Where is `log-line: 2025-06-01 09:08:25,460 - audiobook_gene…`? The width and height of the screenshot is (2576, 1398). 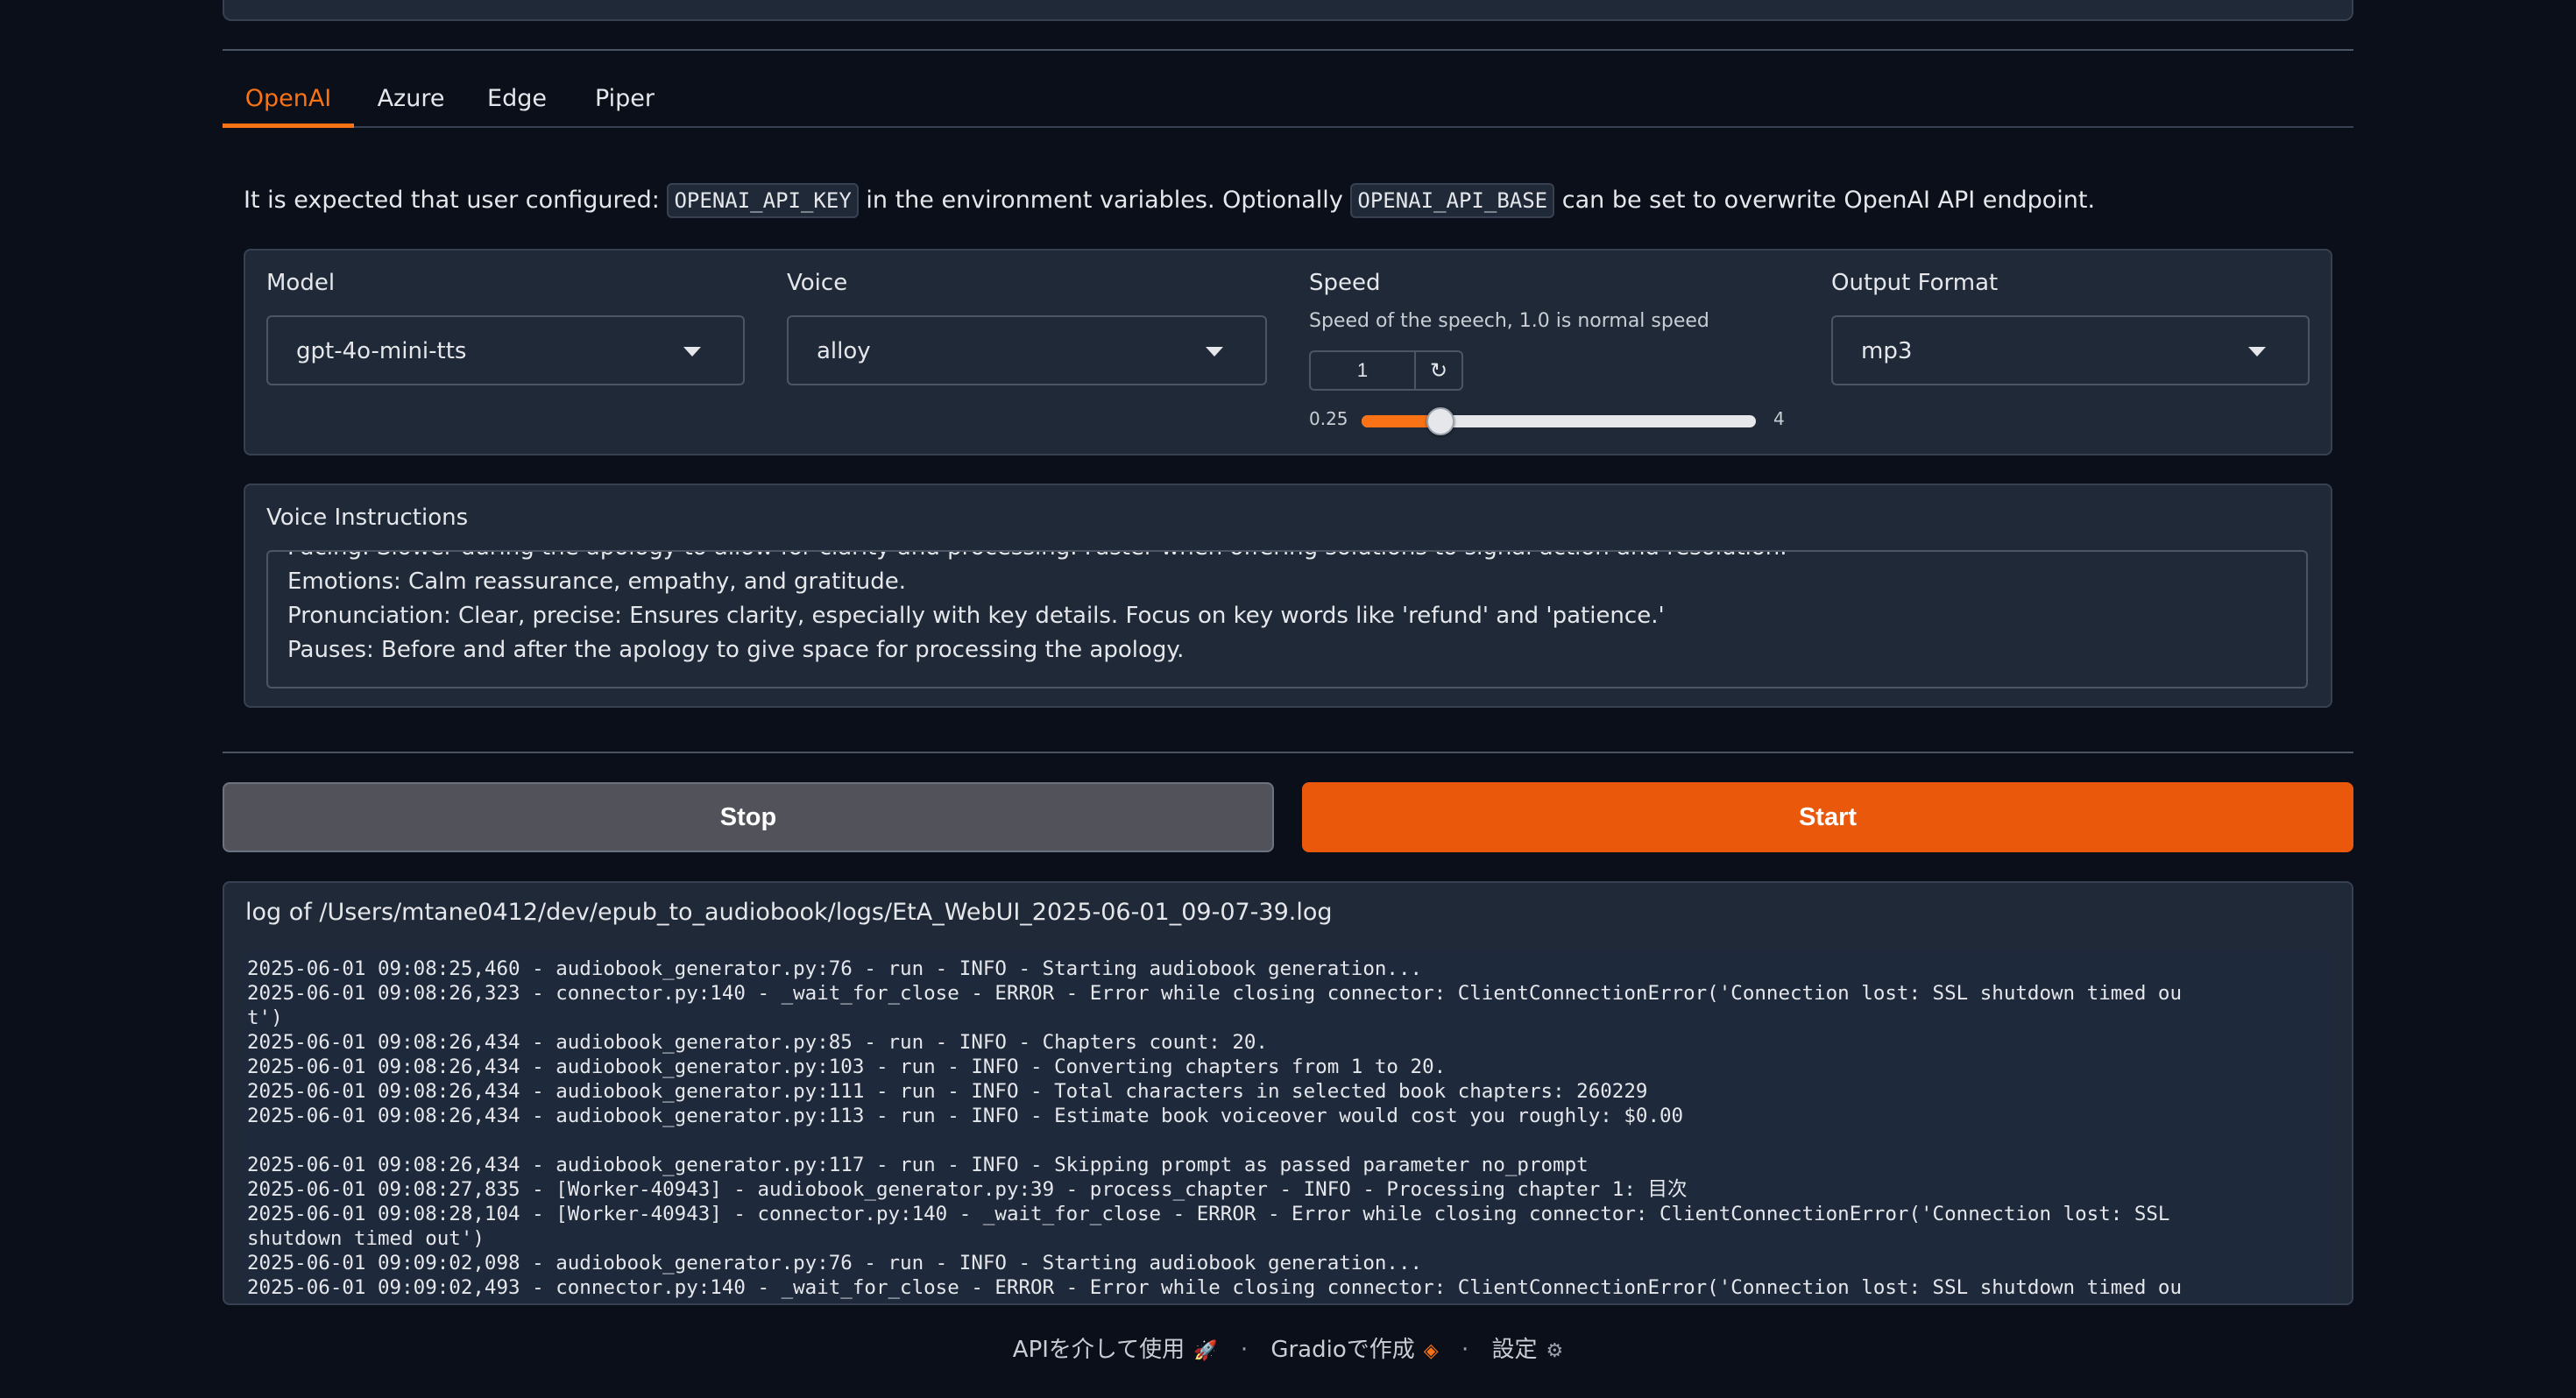 log-line: 2025-06-01 09:08:25,460 - audiobook_gene… is located at coordinates (835, 968).